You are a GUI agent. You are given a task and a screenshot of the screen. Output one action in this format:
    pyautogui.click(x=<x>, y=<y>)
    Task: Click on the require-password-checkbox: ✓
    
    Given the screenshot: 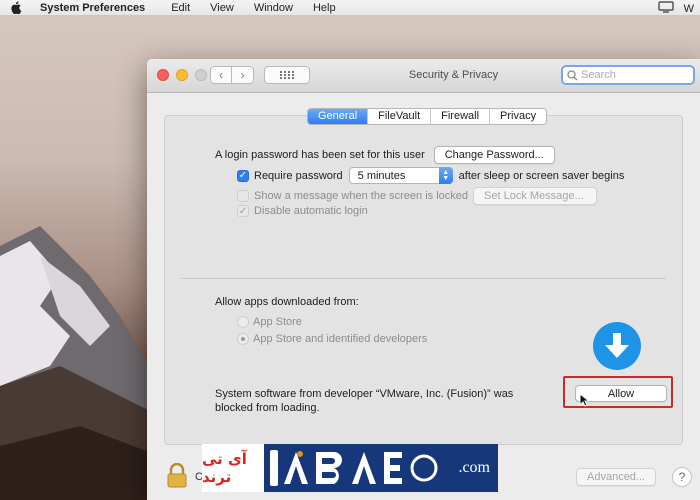 What is the action you would take?
    pyautogui.click(x=243, y=175)
    